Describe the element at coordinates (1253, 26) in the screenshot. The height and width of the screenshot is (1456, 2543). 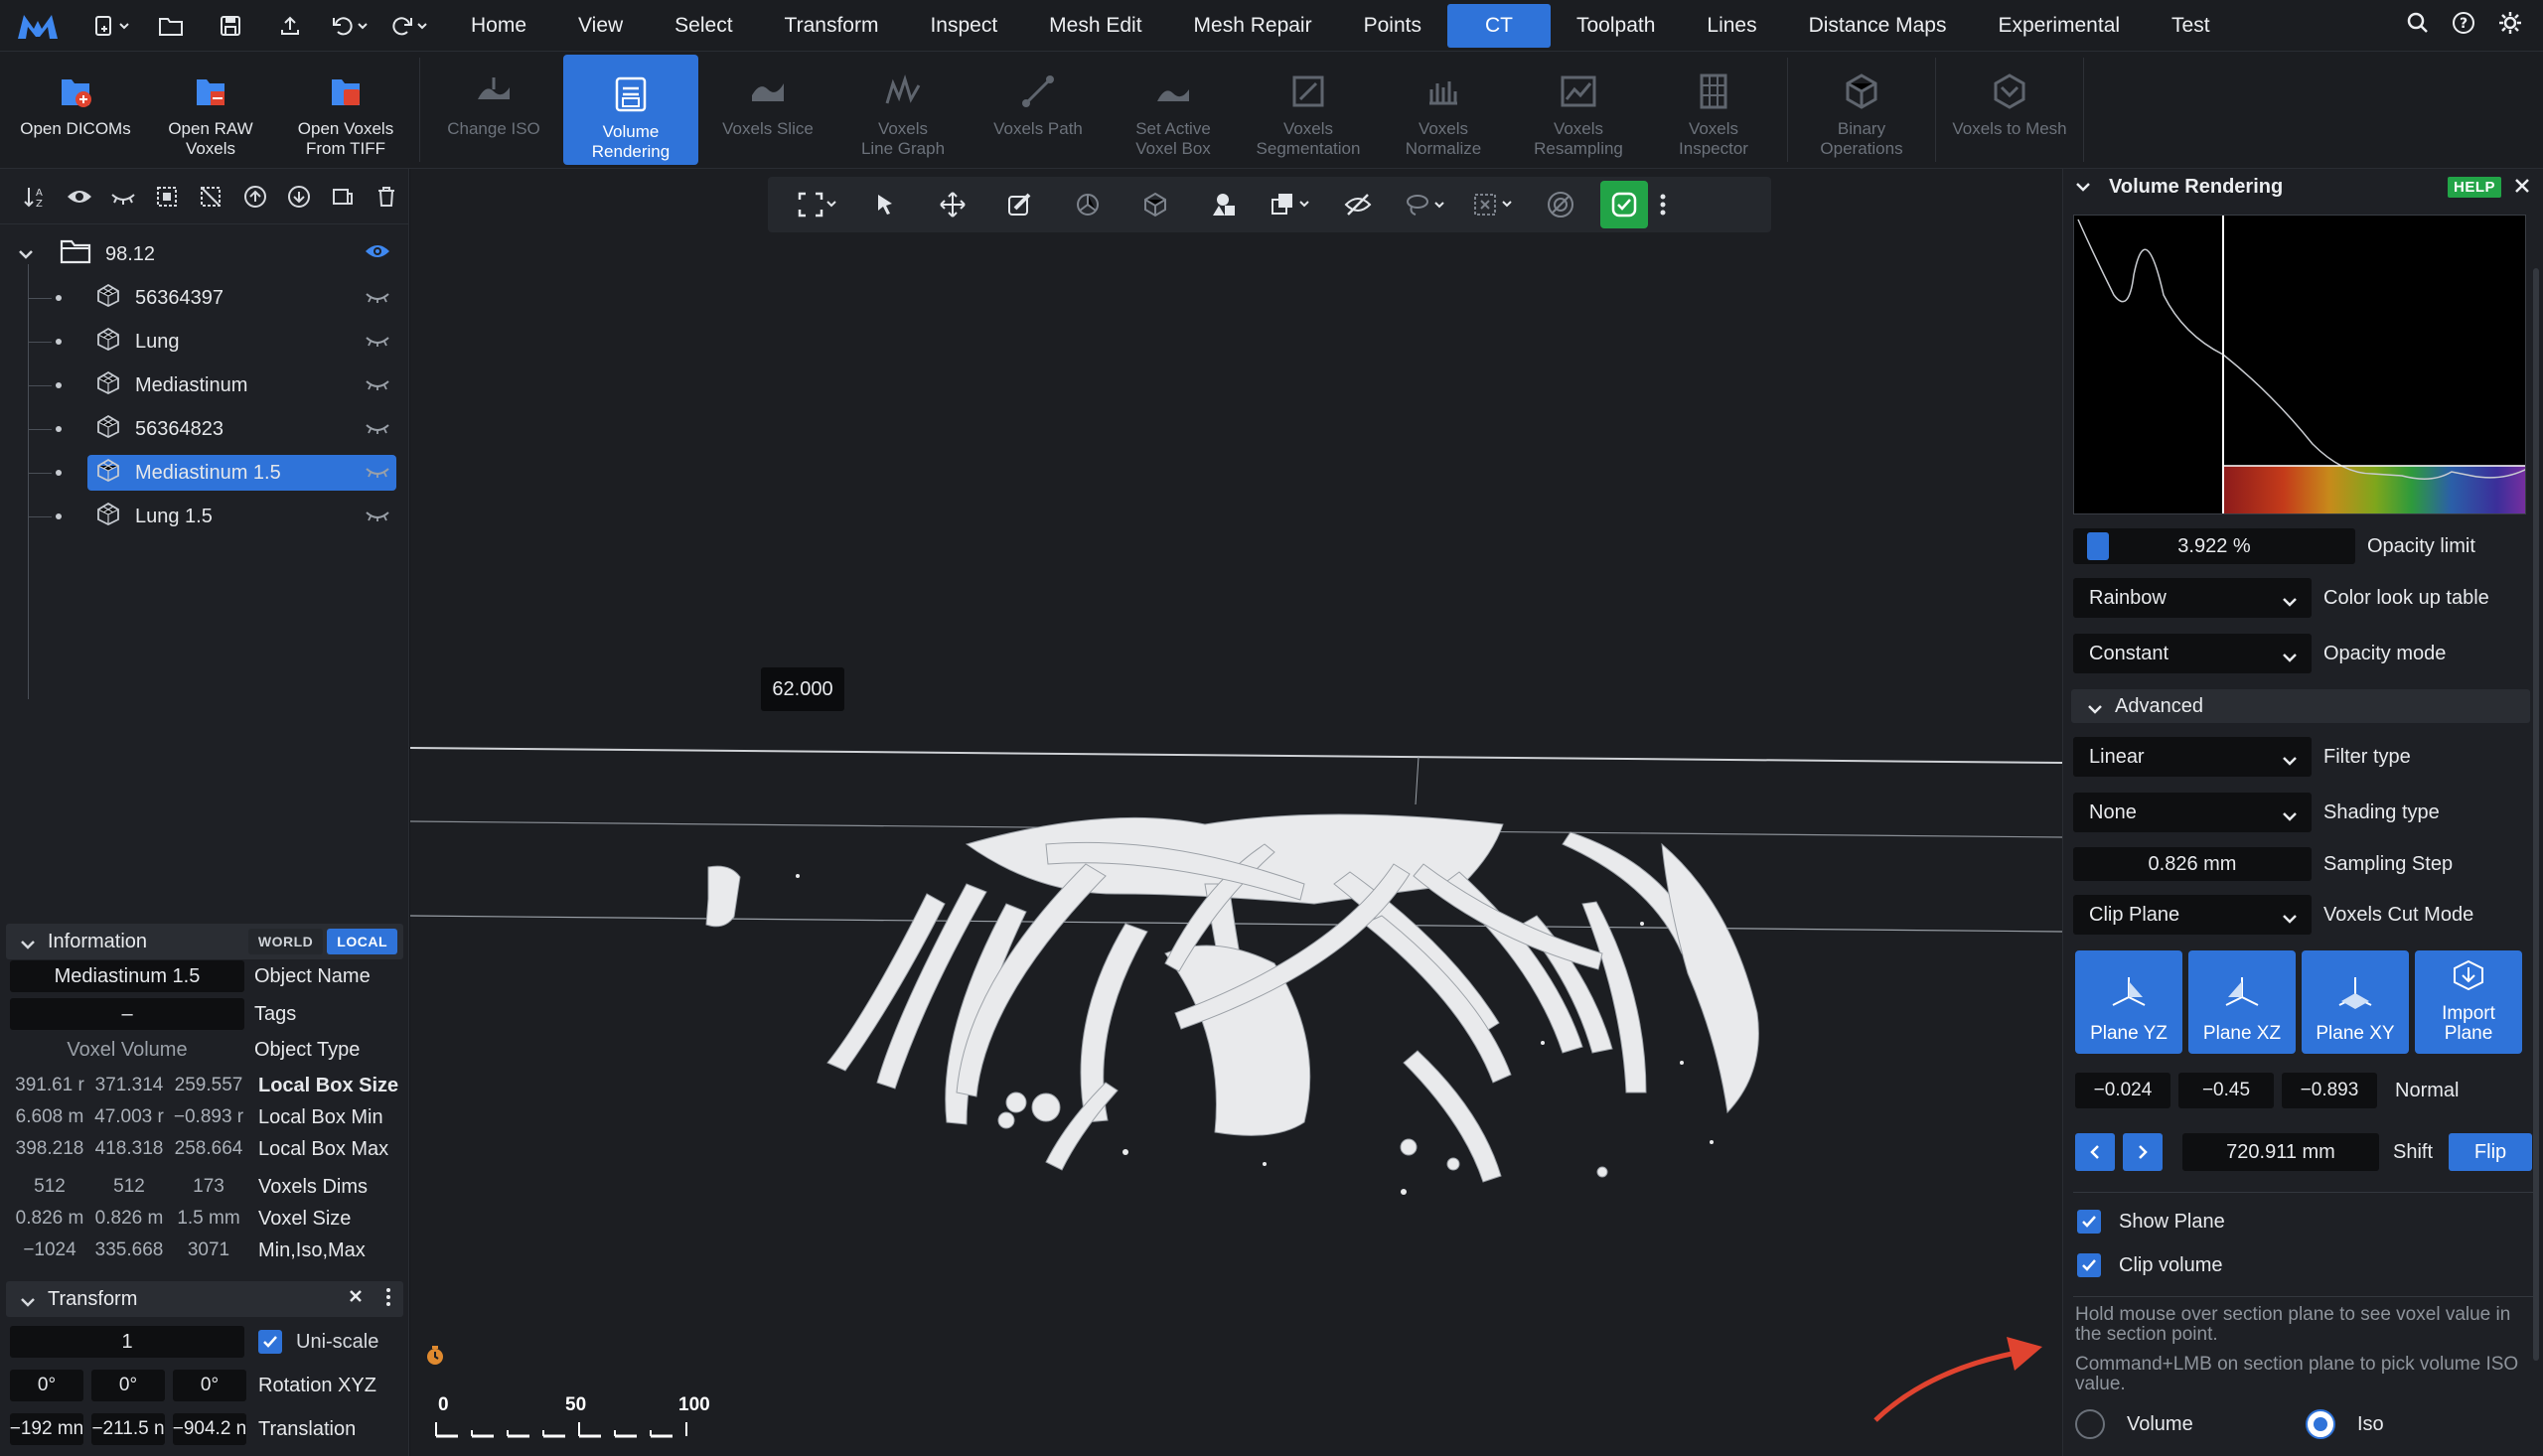
I see `menu-mesh-repair: Mesh Repair` at that location.